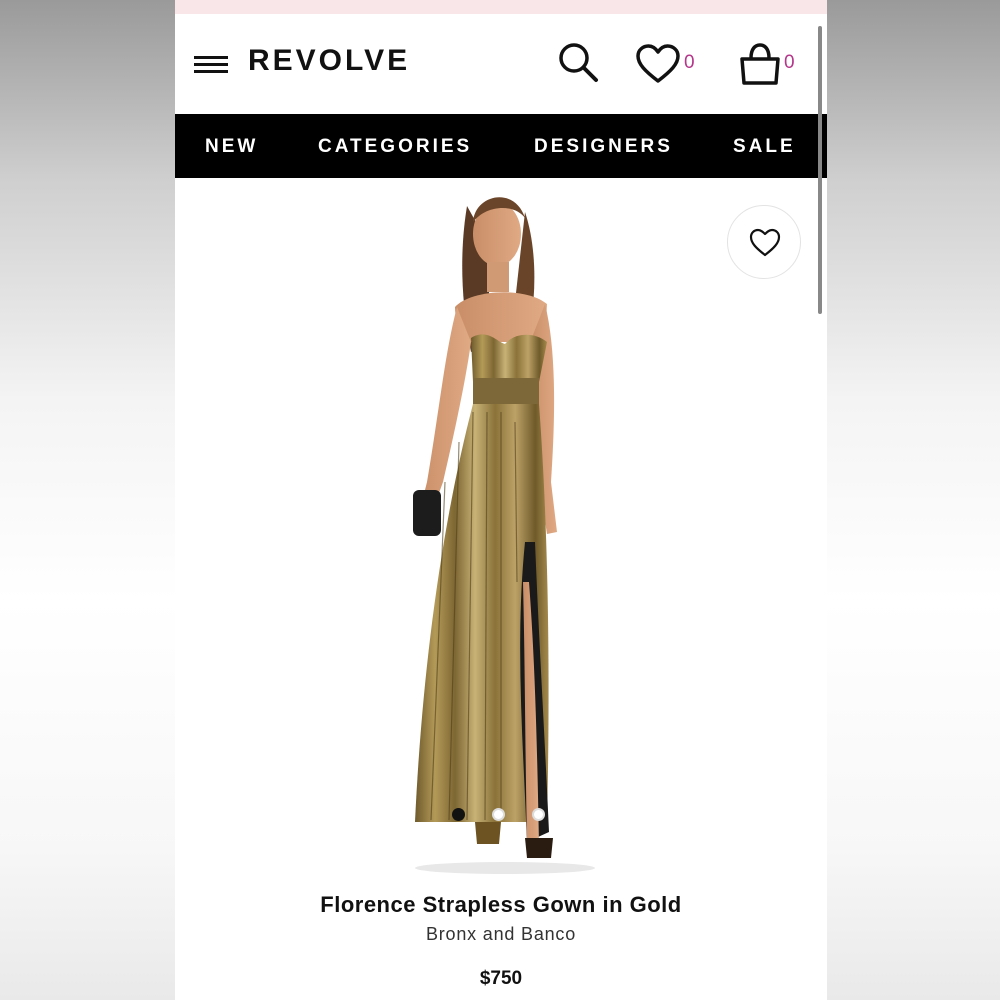 This screenshot has height=1000, width=1000. What do you see at coordinates (395, 147) in the screenshot?
I see `nav-categories: CATEGORIES` at bounding box center [395, 147].